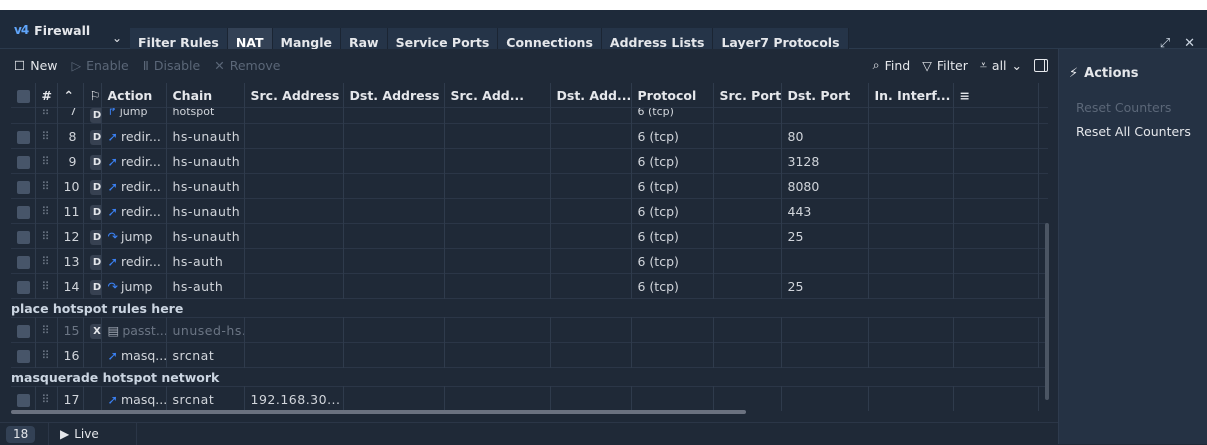  I want to click on all-label: all, so click(999, 65).